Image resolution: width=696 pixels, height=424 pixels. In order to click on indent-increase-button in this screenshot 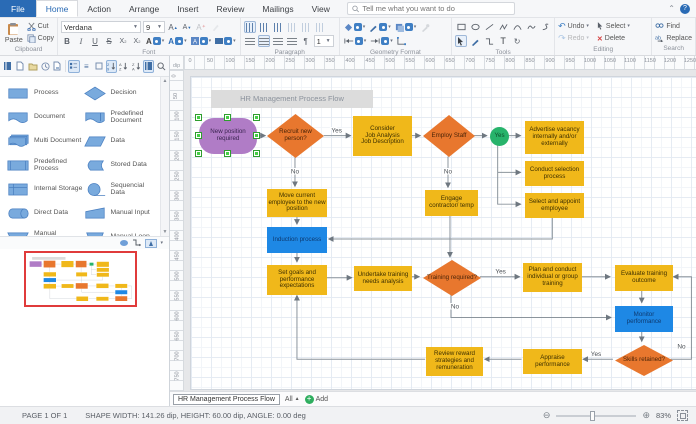, I will do `click(320, 27)`.